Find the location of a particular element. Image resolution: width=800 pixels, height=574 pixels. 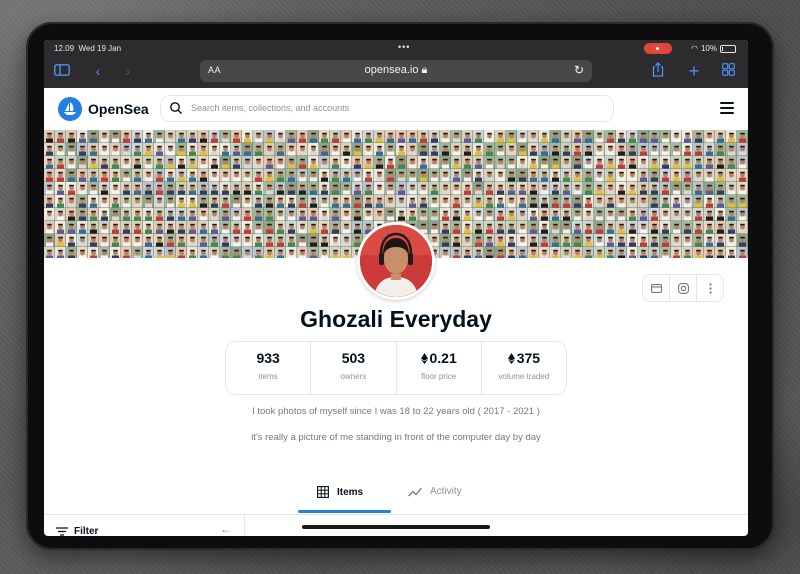

battery-icon is located at coordinates (728, 48).